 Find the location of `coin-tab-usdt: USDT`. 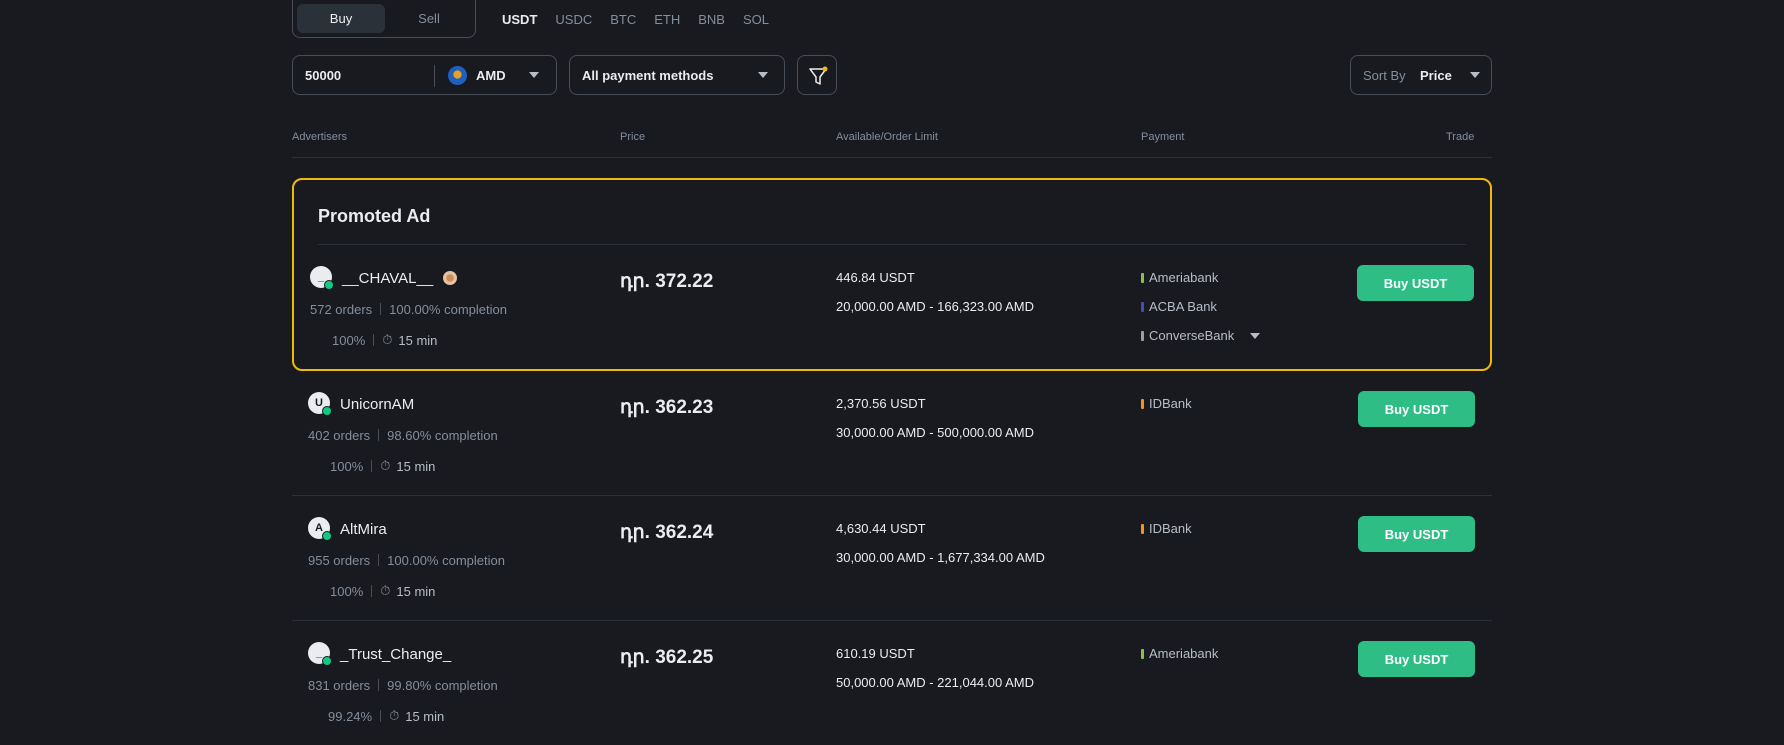

coin-tab-usdt: USDT is located at coordinates (519, 19).